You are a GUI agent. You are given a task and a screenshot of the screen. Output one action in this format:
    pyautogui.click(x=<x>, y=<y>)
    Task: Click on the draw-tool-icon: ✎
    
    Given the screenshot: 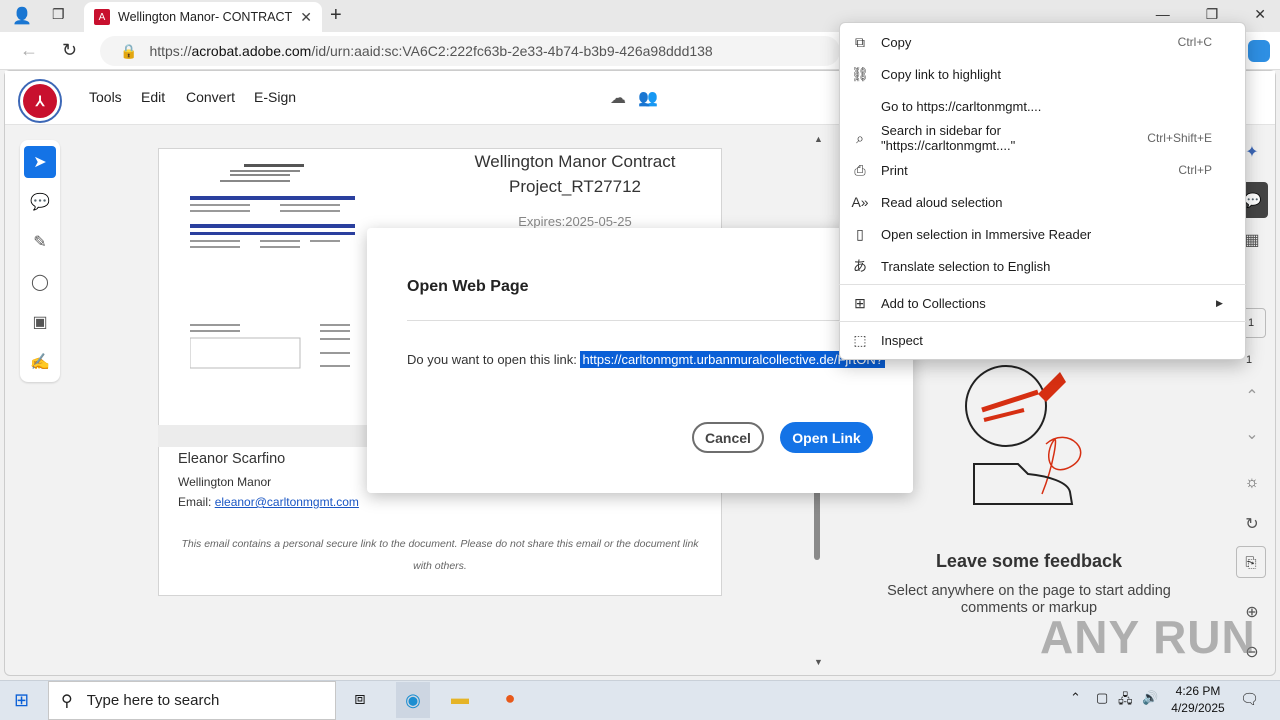 What is the action you would take?
    pyautogui.click(x=40, y=242)
    